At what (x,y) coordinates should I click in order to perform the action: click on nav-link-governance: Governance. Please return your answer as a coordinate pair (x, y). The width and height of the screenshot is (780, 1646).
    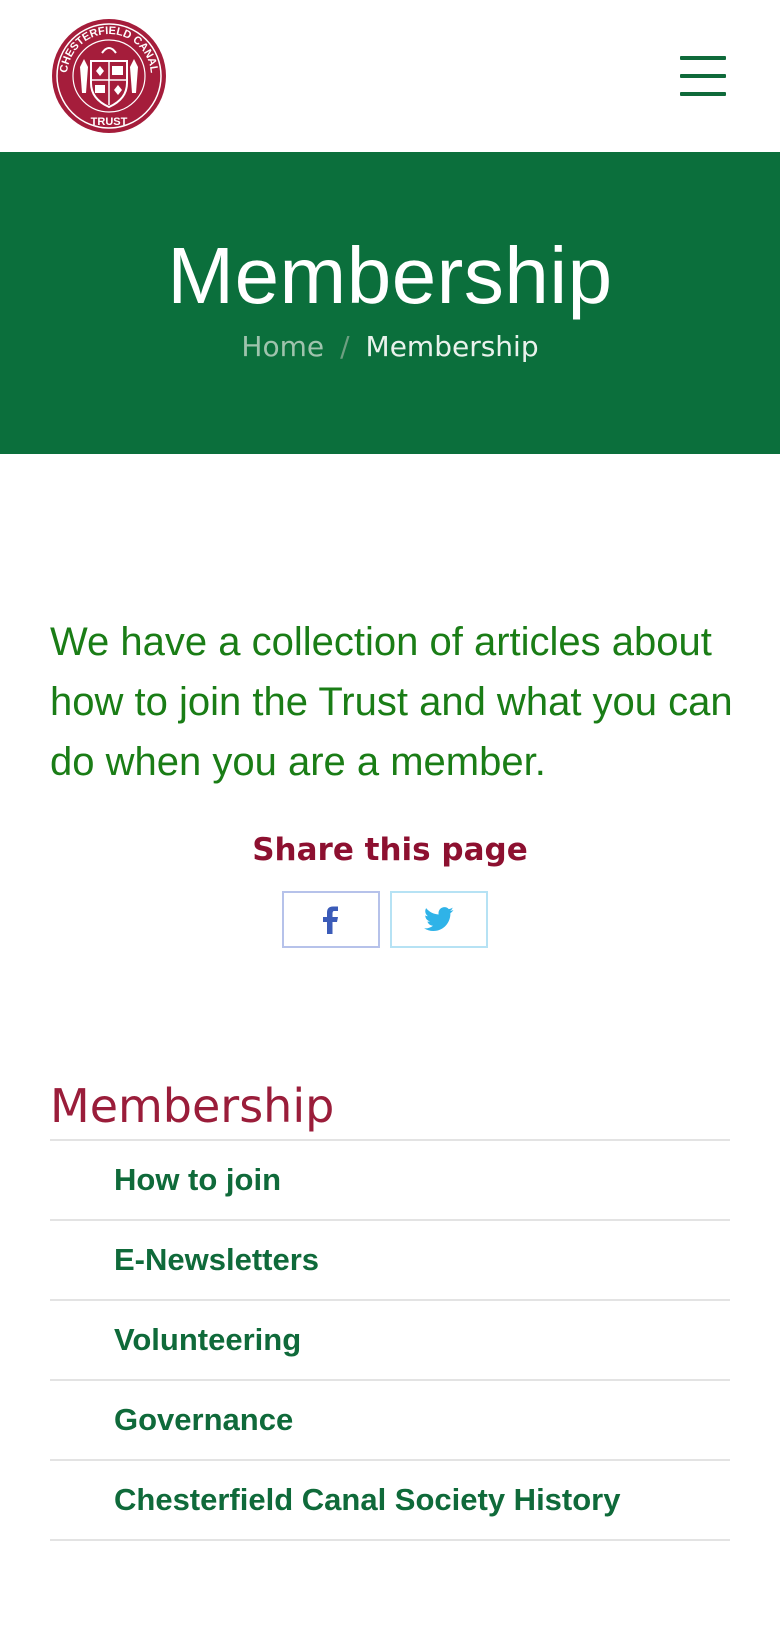
    Looking at the image, I should click on (203, 1420).